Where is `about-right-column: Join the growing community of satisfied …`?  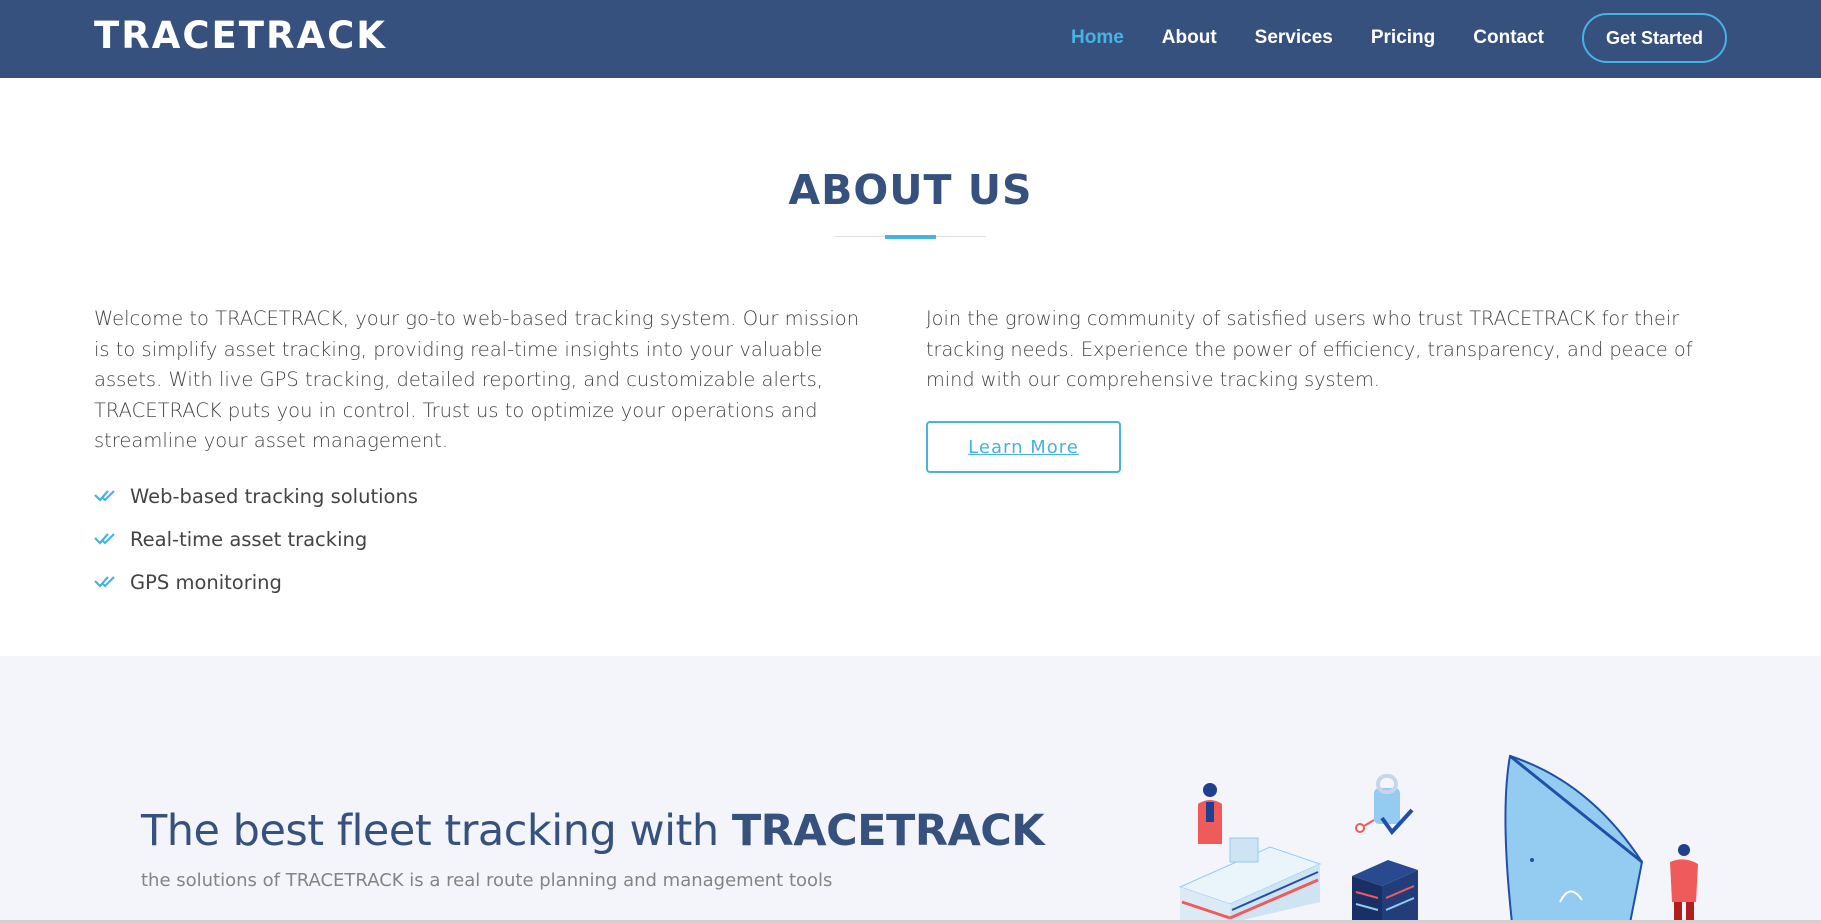 about-right-column: Join the growing community of satisfied … is located at coordinates (1326, 350).